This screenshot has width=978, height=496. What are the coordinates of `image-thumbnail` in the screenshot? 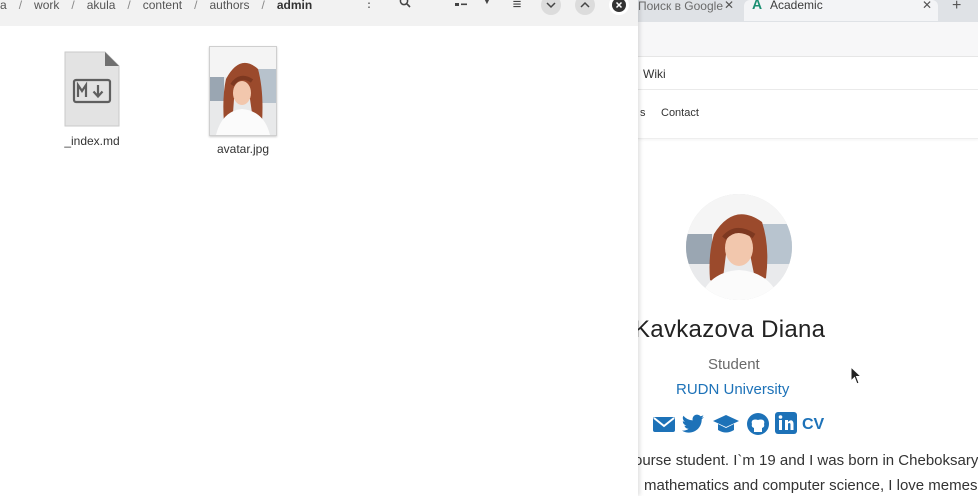 It's located at (243, 91).